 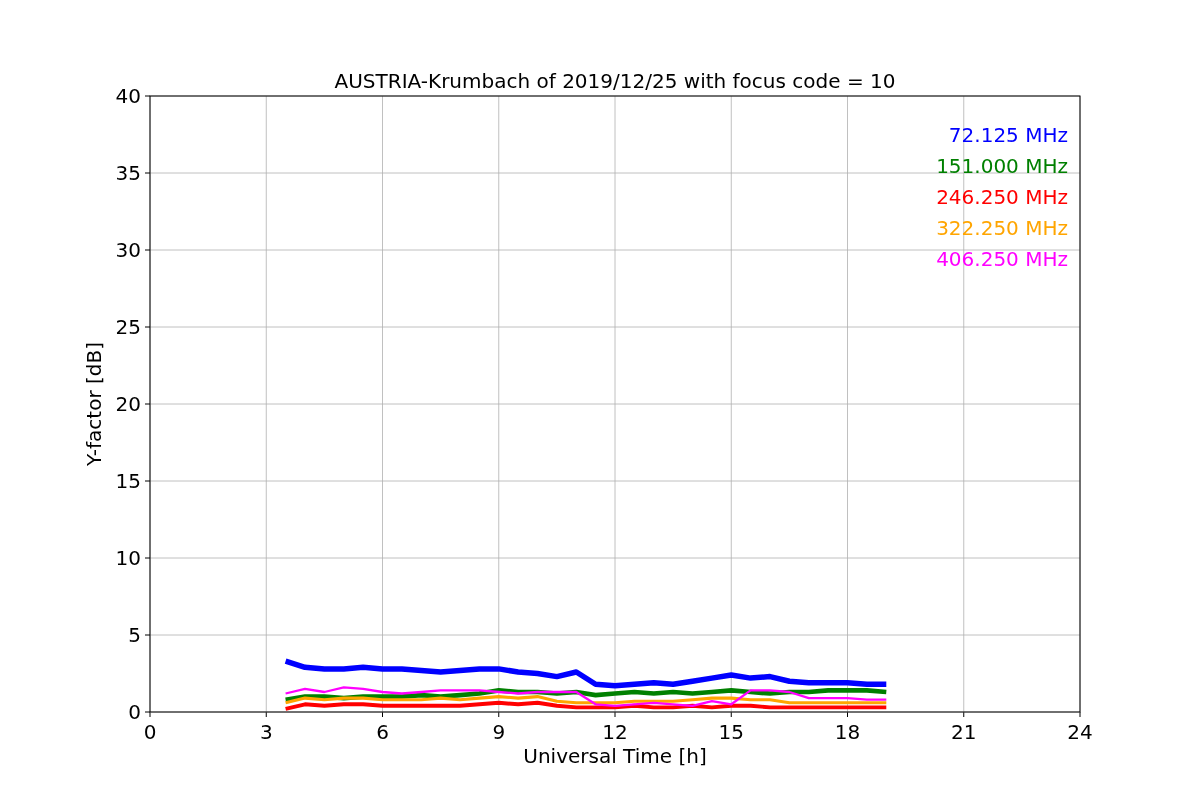 I want to click on y-tick-label: 25, so click(x=128, y=327).